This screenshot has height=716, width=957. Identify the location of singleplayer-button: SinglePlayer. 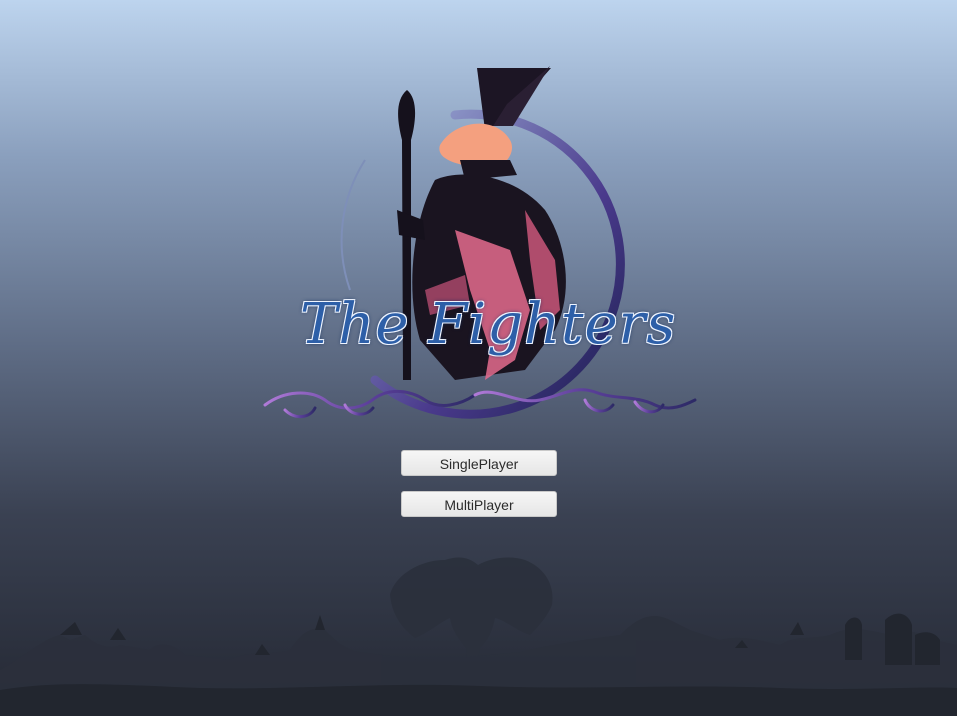
(479, 463).